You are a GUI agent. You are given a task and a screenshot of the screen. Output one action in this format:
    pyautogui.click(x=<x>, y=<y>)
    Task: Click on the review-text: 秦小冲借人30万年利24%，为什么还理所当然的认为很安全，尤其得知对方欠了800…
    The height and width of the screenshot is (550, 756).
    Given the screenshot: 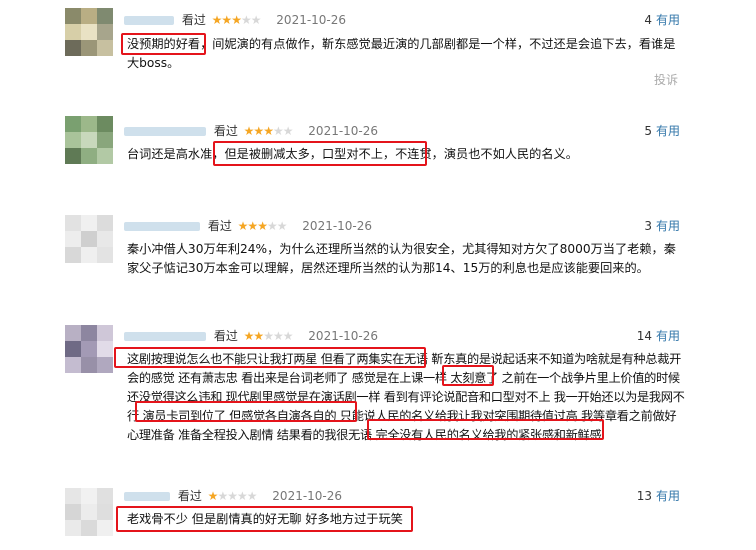 What is the action you would take?
    pyautogui.click(x=401, y=258)
    